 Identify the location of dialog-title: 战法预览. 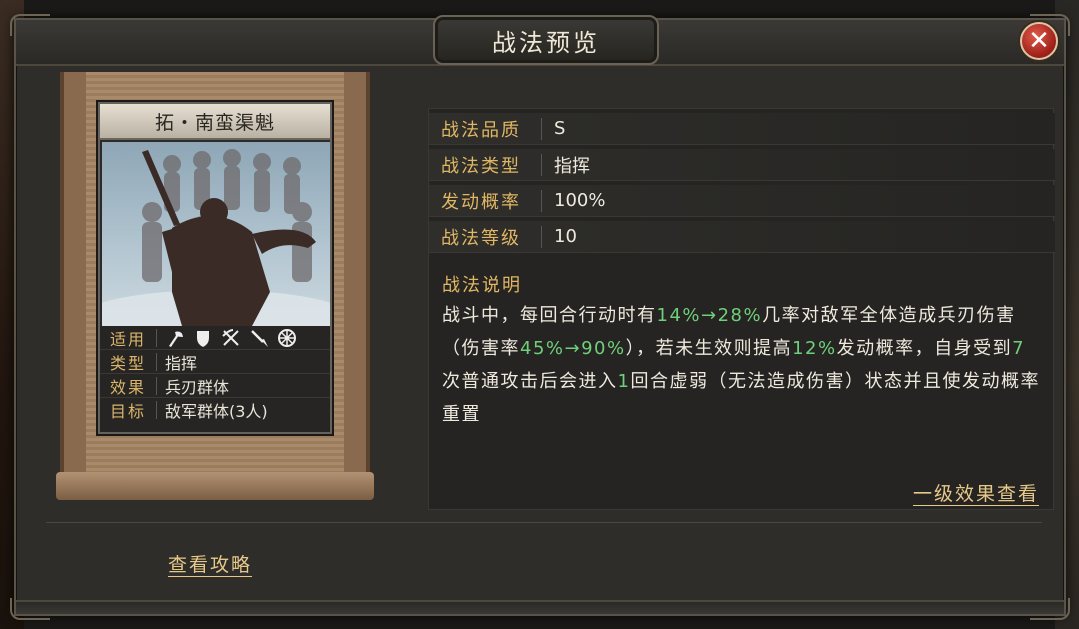
(546, 42).